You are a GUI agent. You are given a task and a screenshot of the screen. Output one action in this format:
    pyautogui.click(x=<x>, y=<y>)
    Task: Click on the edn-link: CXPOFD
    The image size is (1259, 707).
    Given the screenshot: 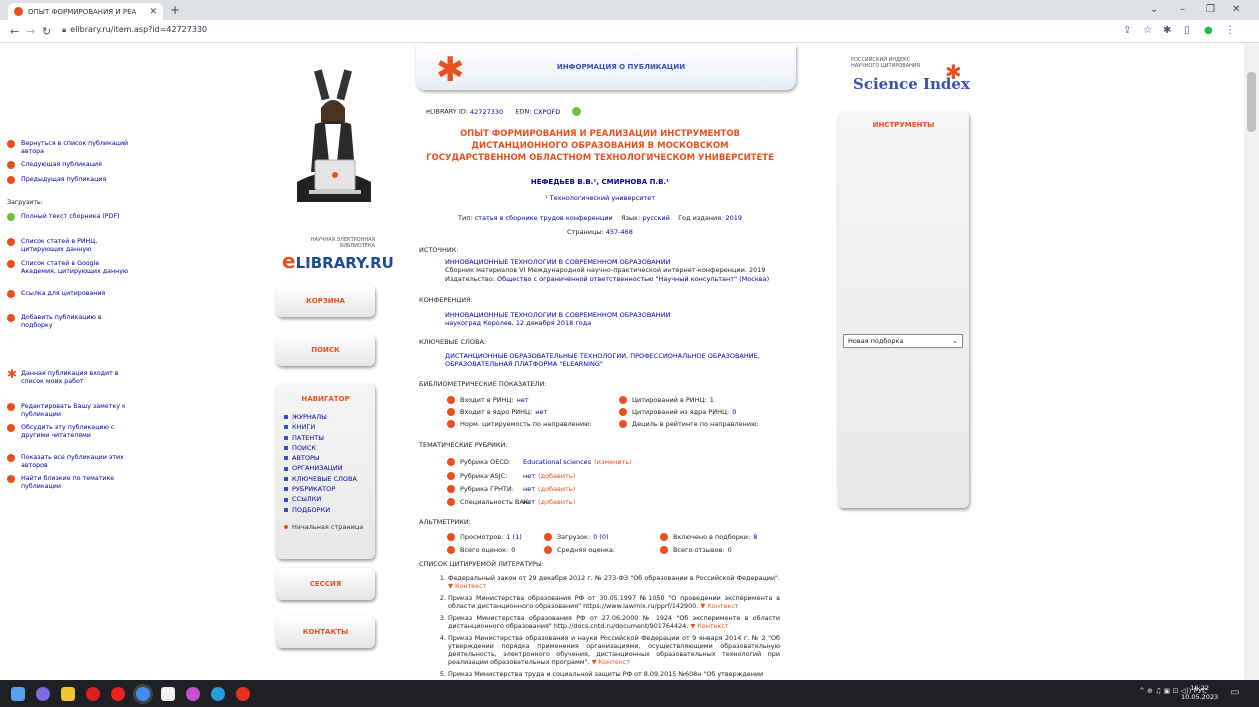 What is the action you would take?
    pyautogui.click(x=546, y=112)
    